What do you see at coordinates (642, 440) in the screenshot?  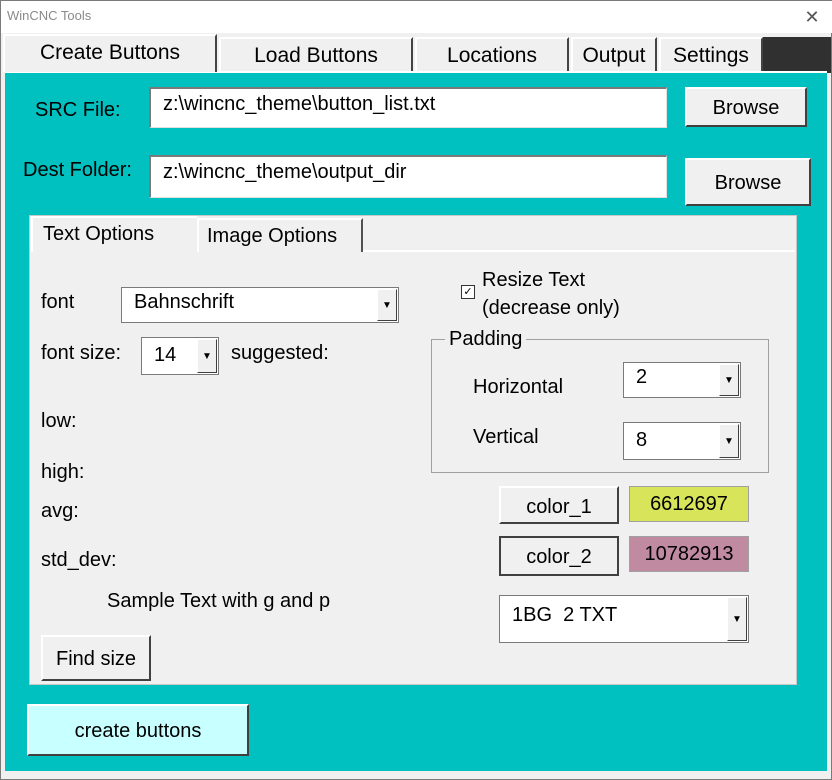 I see `vertical-padding-value: 8` at bounding box center [642, 440].